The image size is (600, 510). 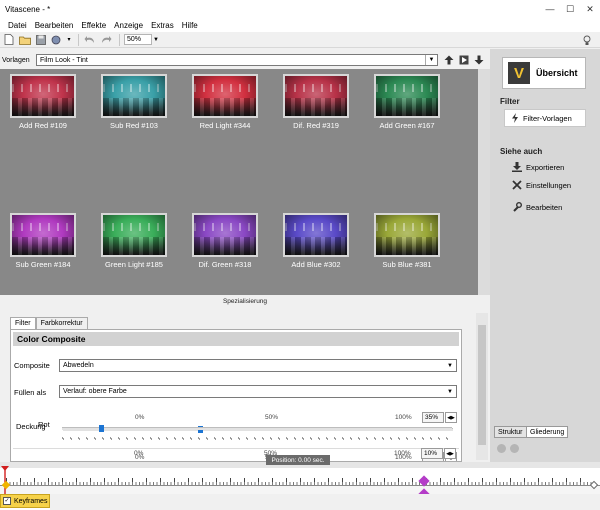 I want to click on vitascene-logo-icon: V, so click(x=519, y=73).